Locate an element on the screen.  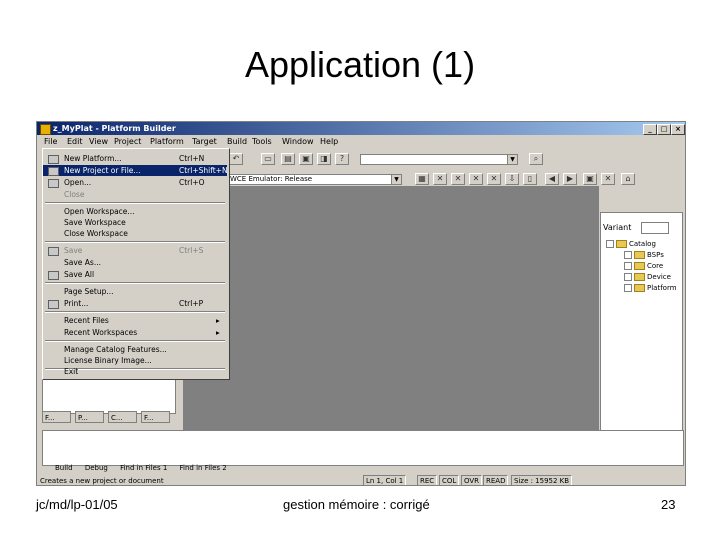
attach-icon: ▯ is located at coordinates (530, 179).